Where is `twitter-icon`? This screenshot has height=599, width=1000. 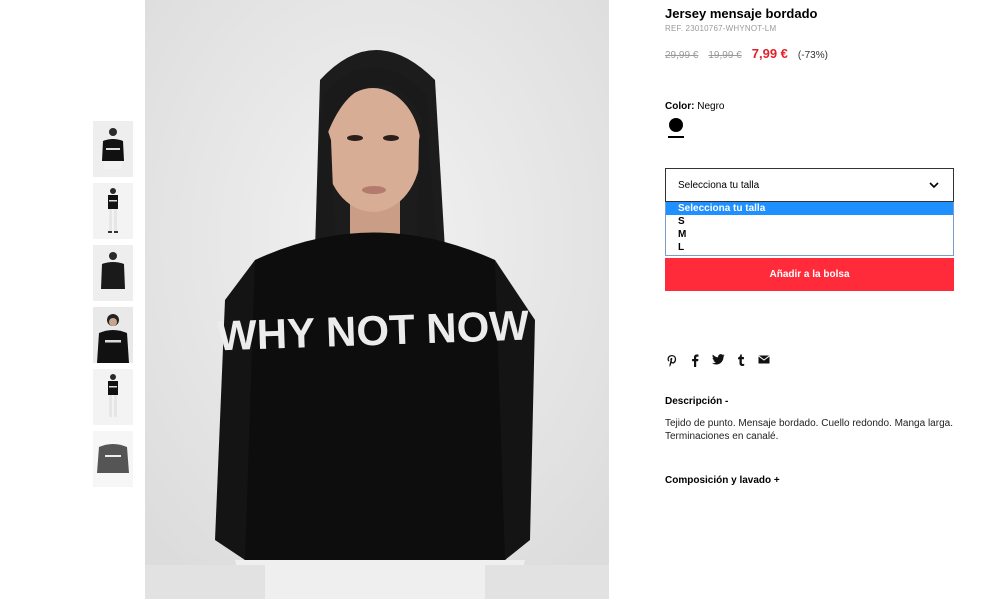 twitter-icon is located at coordinates (718, 361).